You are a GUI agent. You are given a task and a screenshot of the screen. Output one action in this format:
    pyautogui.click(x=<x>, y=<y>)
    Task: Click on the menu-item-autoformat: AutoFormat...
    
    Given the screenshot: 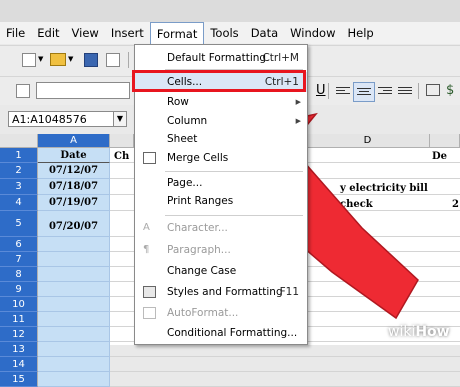 What is the action you would take?
    pyautogui.click(x=221, y=313)
    